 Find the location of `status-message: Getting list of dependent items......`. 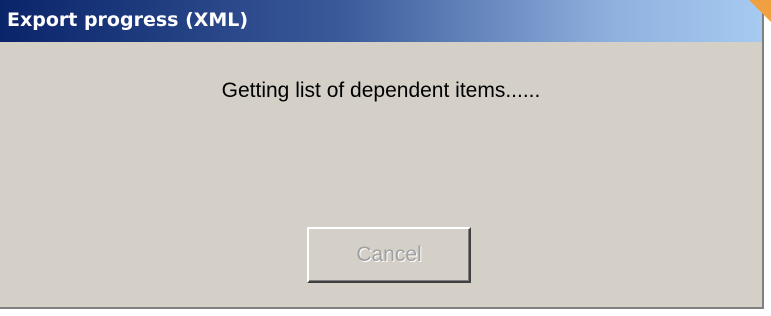

status-message: Getting list of dependent items...... is located at coordinates (381, 90).